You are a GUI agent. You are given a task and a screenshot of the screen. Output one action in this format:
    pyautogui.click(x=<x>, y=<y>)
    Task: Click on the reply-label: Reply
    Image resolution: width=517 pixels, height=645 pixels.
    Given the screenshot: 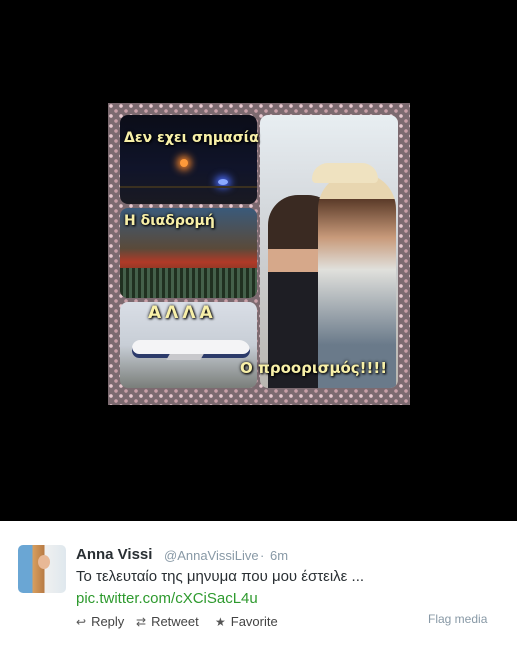 What is the action you would take?
    pyautogui.click(x=108, y=621)
    